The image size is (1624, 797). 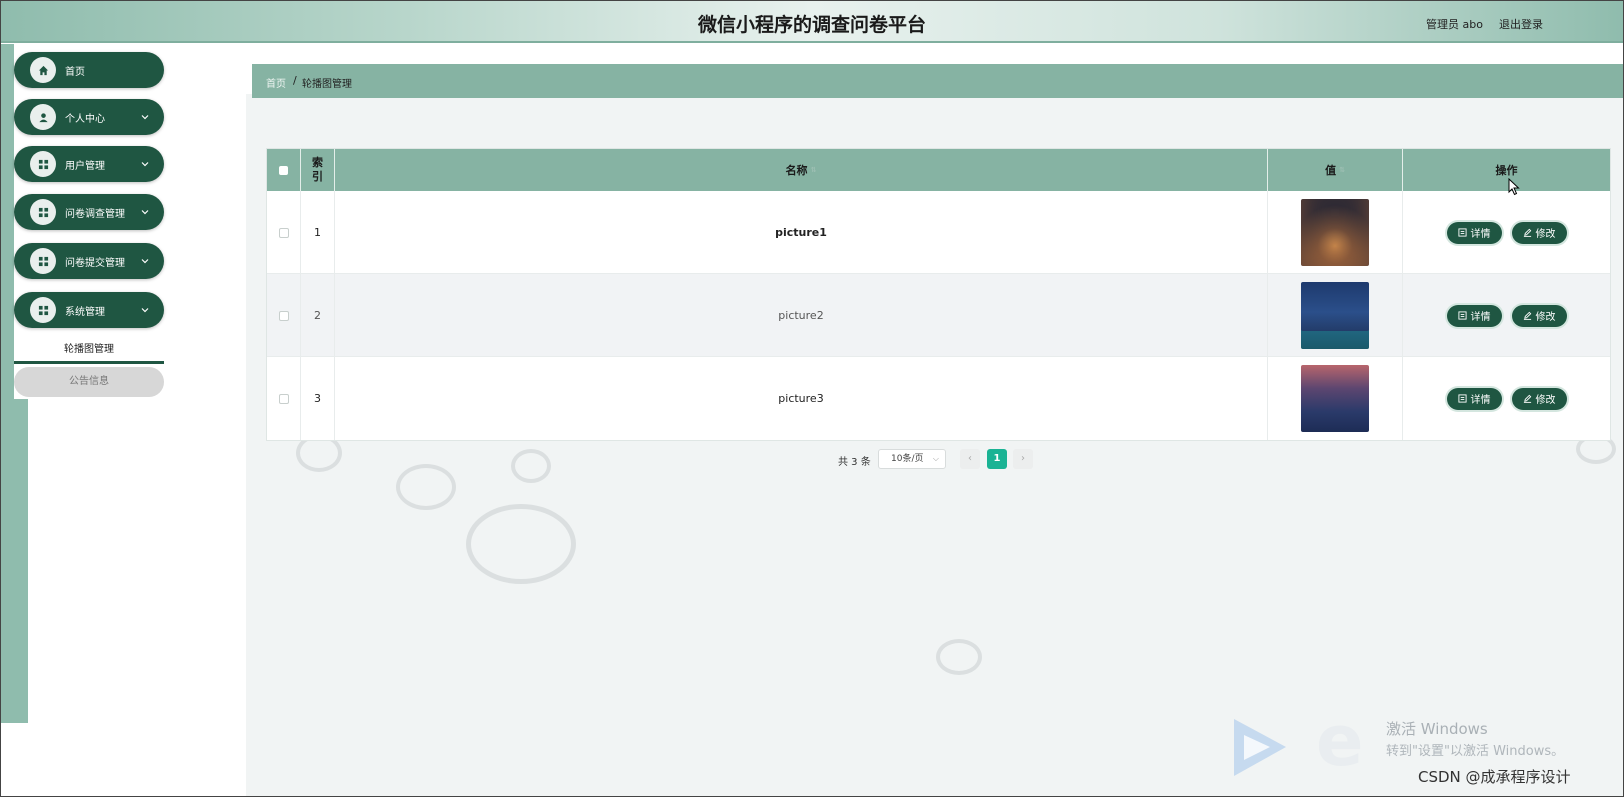 I want to click on sidebar-item-submissions: 问卷提交管理, so click(x=89, y=261).